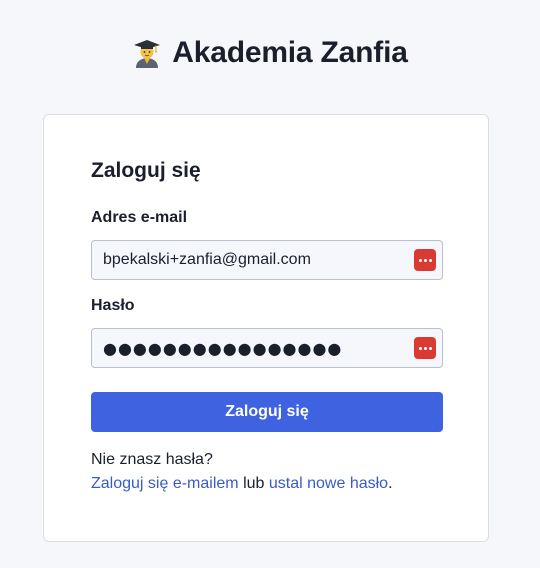 This screenshot has width=540, height=568. What do you see at coordinates (113, 305) in the screenshot?
I see `password-label: Hasło` at bounding box center [113, 305].